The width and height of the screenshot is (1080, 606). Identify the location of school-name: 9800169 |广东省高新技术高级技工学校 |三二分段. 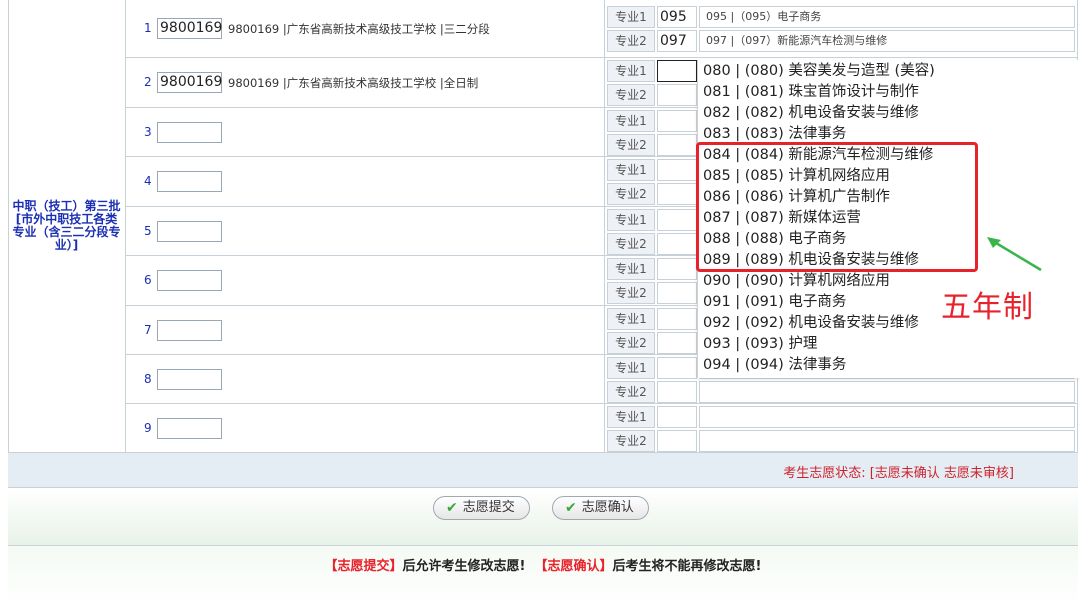
(359, 29).